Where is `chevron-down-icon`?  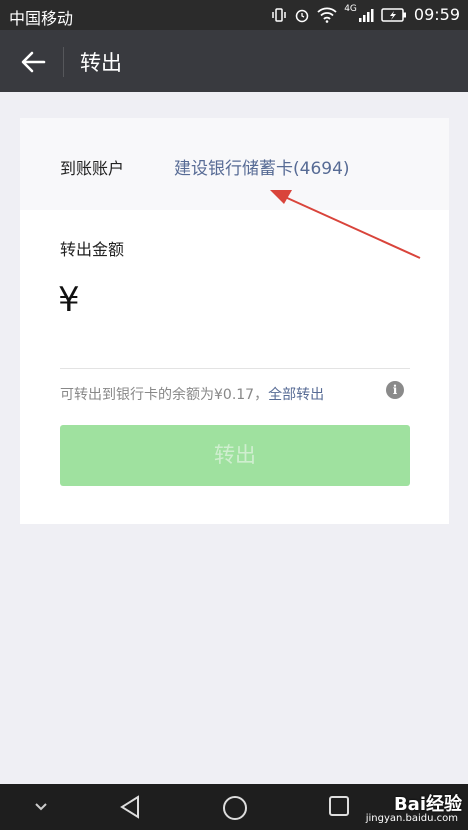
chevron-down-icon is located at coordinates (41, 807).